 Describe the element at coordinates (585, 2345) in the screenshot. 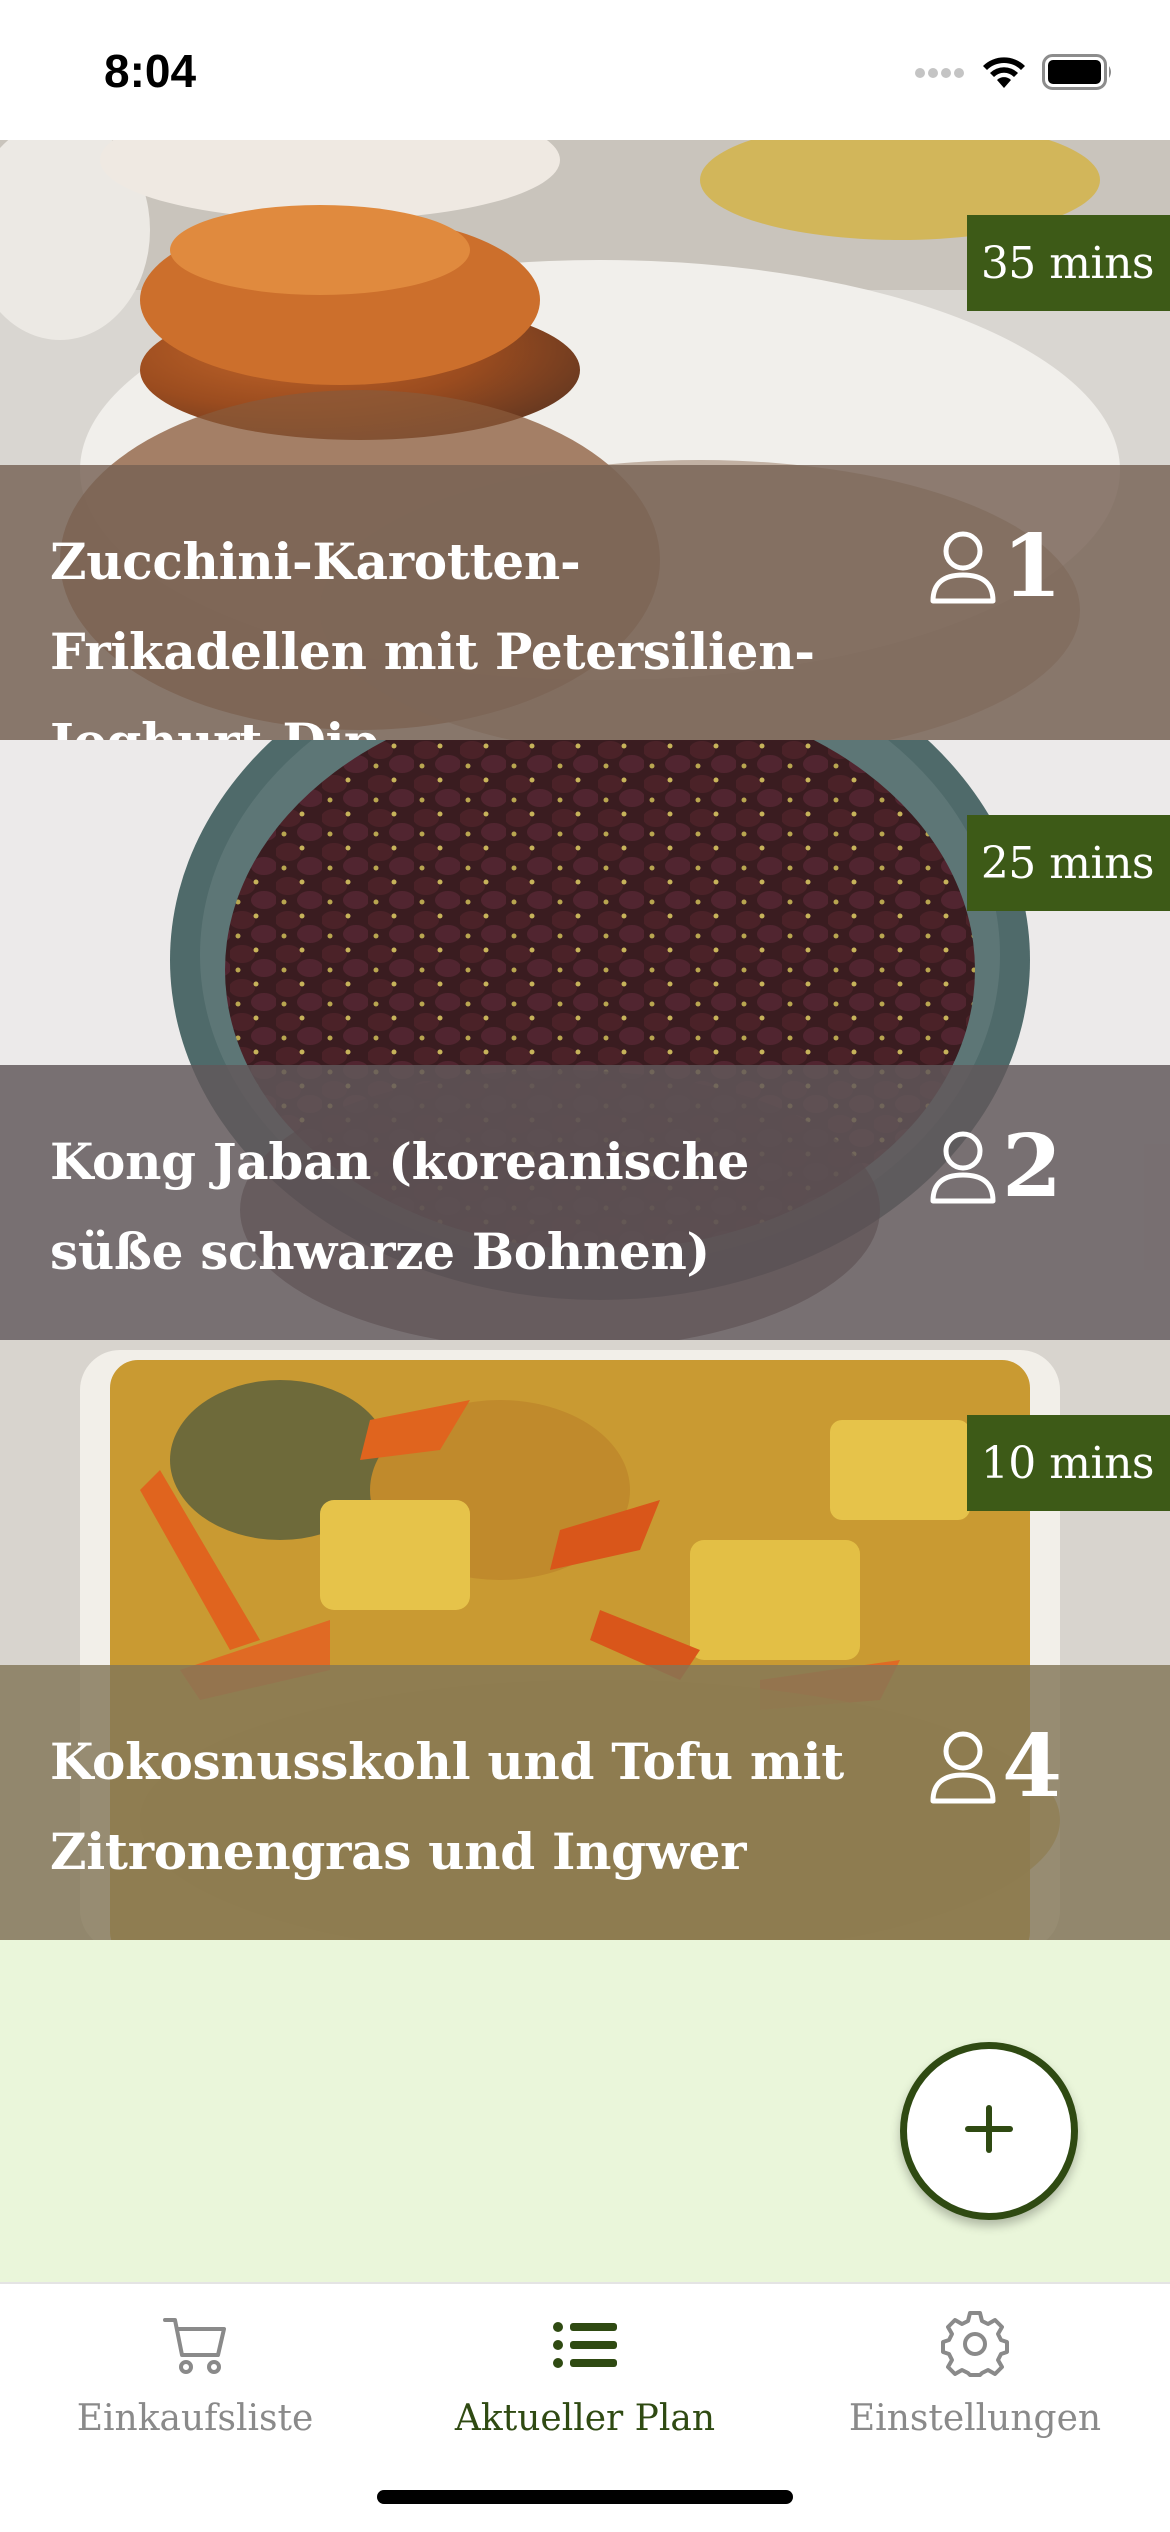

I see `list-icon` at that location.